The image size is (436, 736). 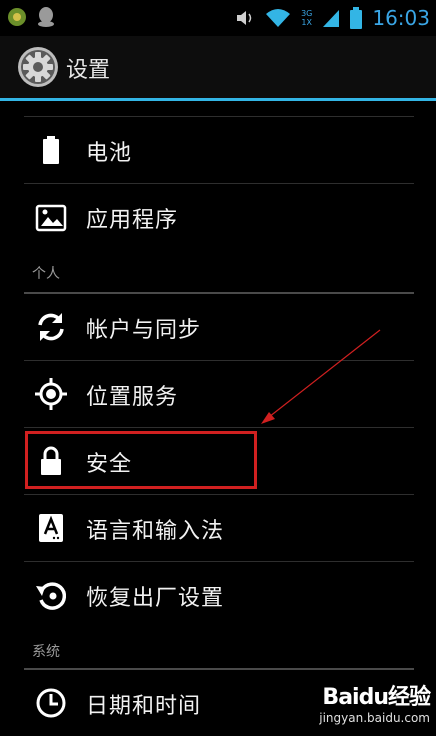 What do you see at coordinates (51, 703) in the screenshot?
I see `clock-icon` at bounding box center [51, 703].